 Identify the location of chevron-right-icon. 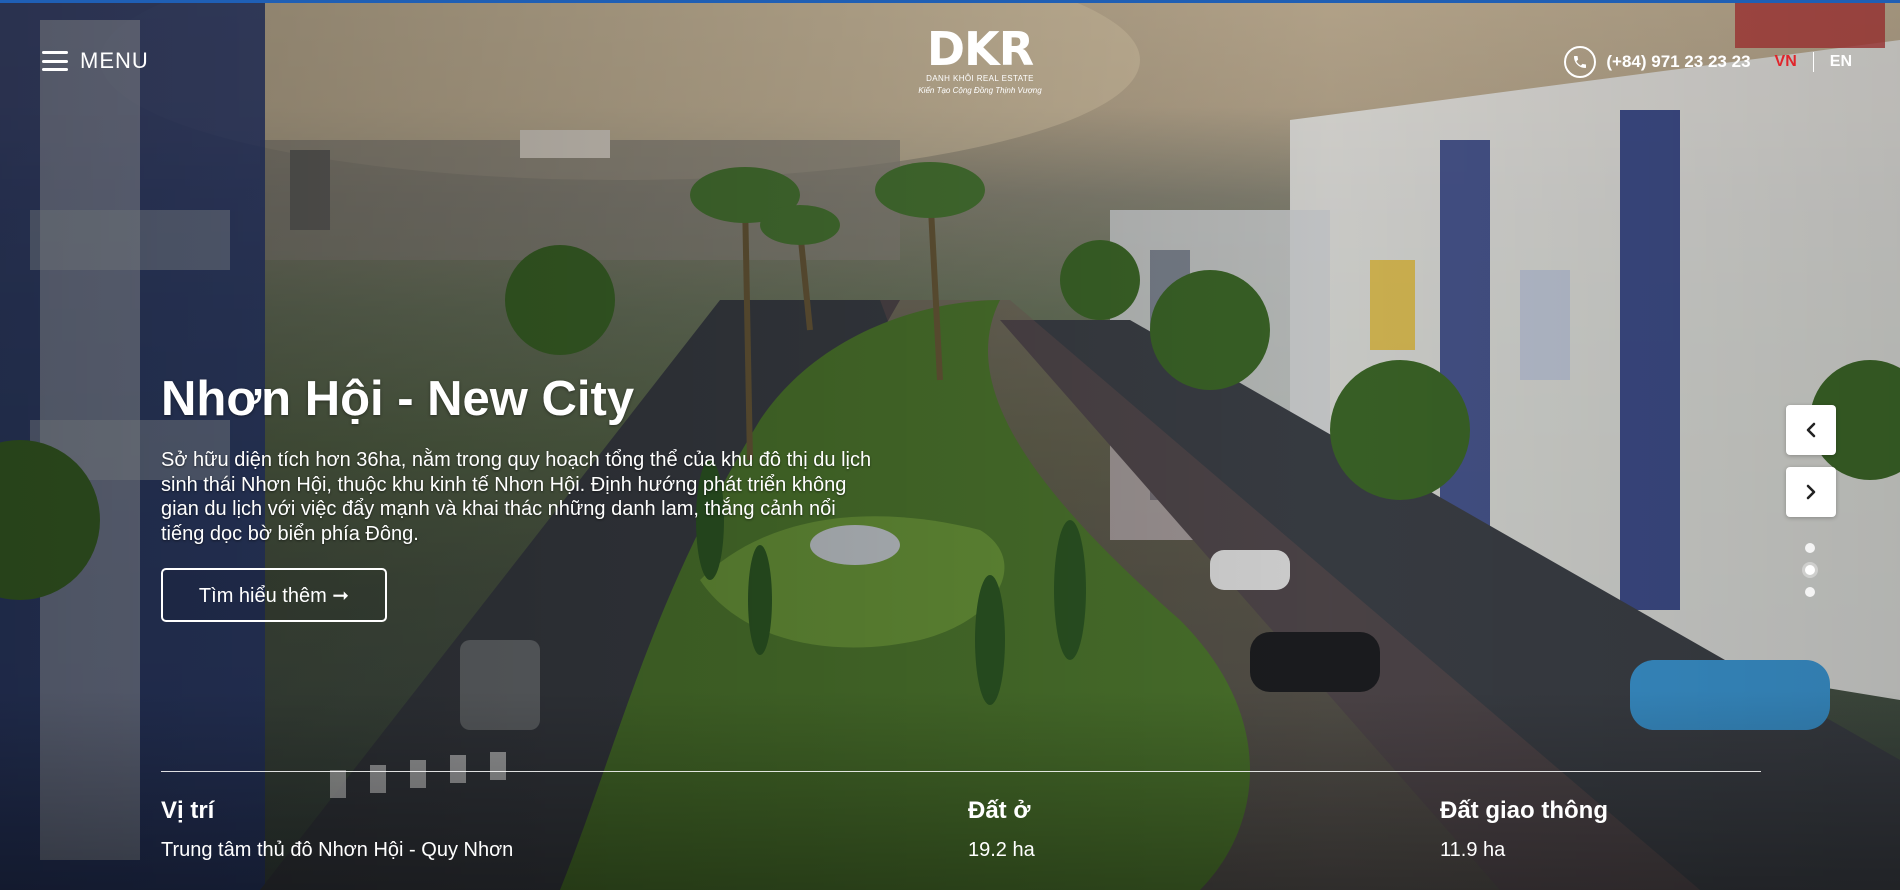
(1811, 492).